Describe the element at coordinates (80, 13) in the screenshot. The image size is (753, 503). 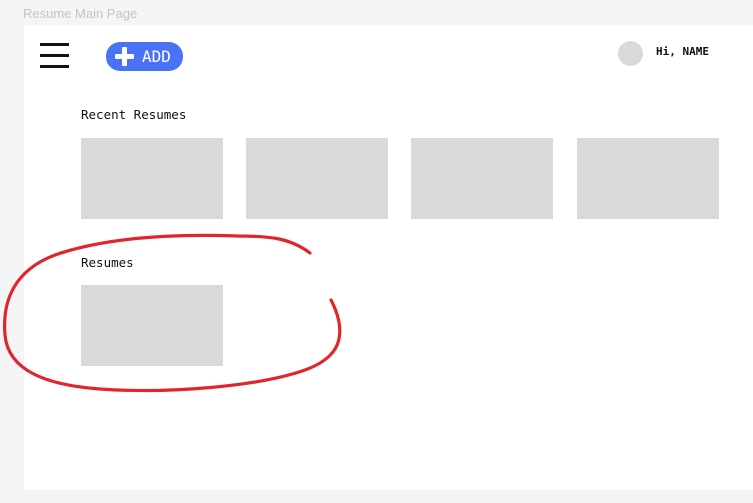
I see `frame-label: Resume Main Page` at that location.